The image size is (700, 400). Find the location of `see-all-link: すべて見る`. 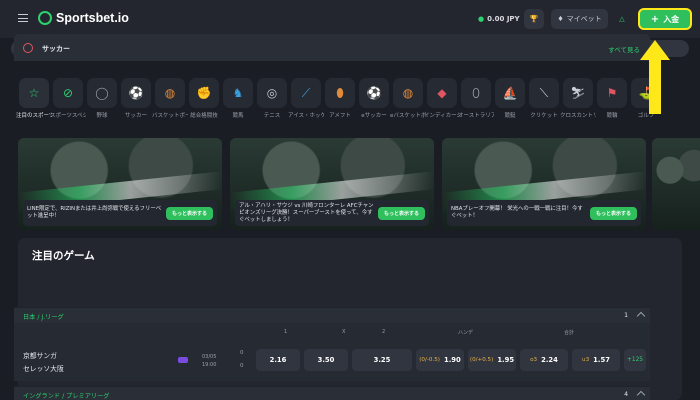

see-all-link: すべて見る is located at coordinates (624, 49).